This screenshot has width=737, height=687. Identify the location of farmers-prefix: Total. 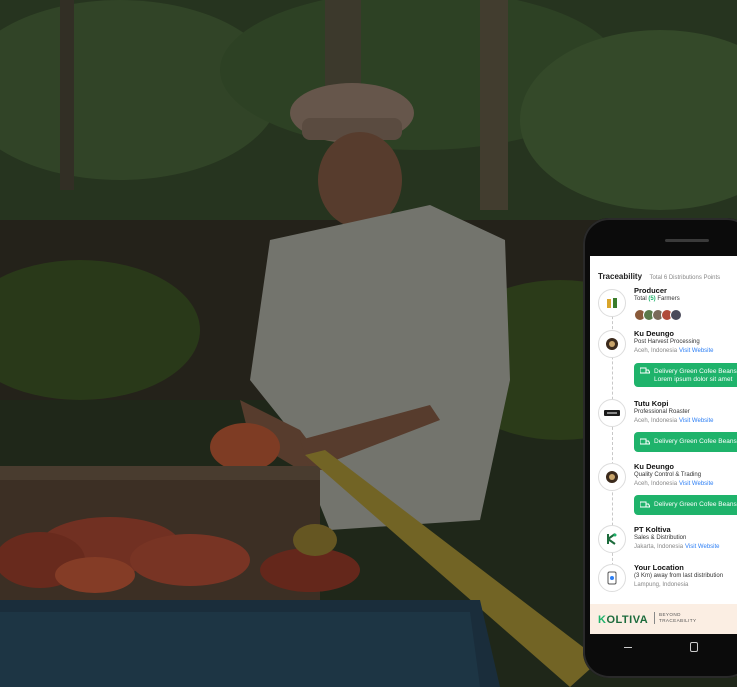
(641, 299).